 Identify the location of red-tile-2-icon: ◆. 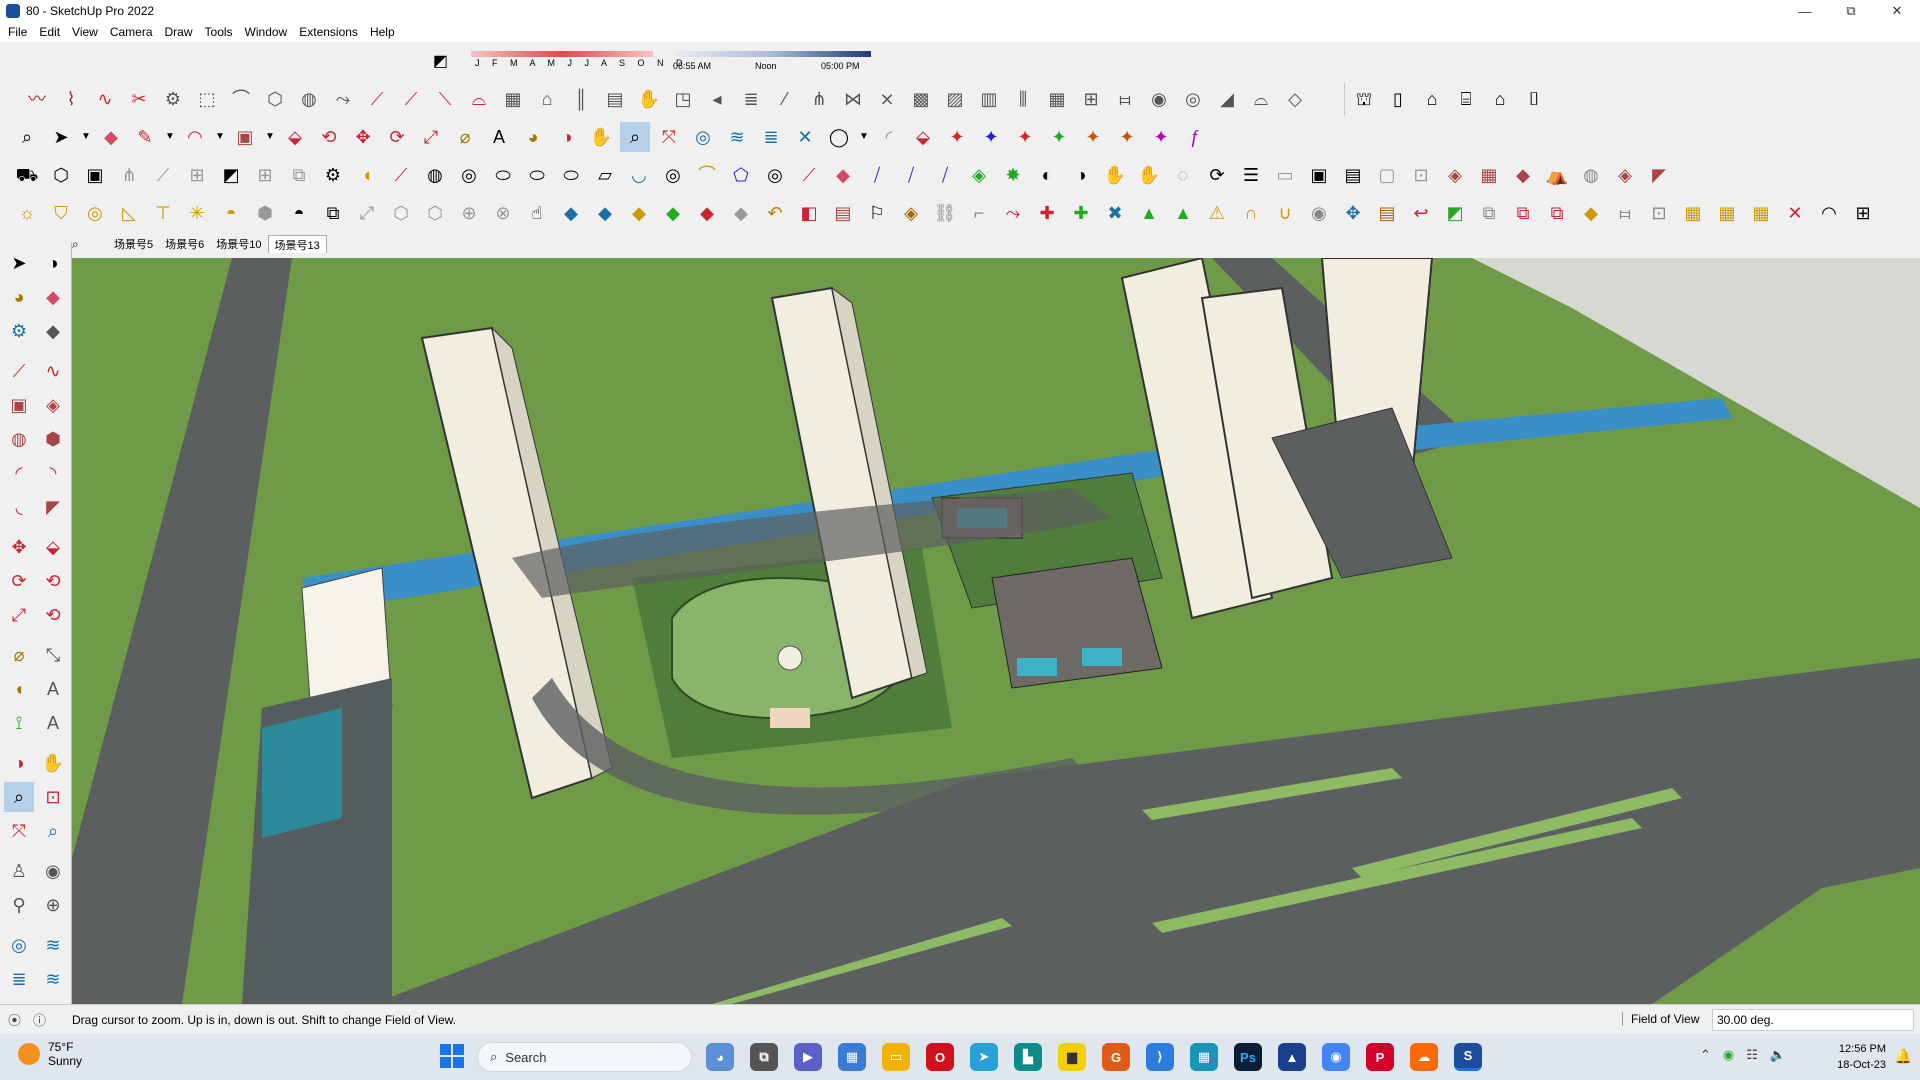
(707, 213).